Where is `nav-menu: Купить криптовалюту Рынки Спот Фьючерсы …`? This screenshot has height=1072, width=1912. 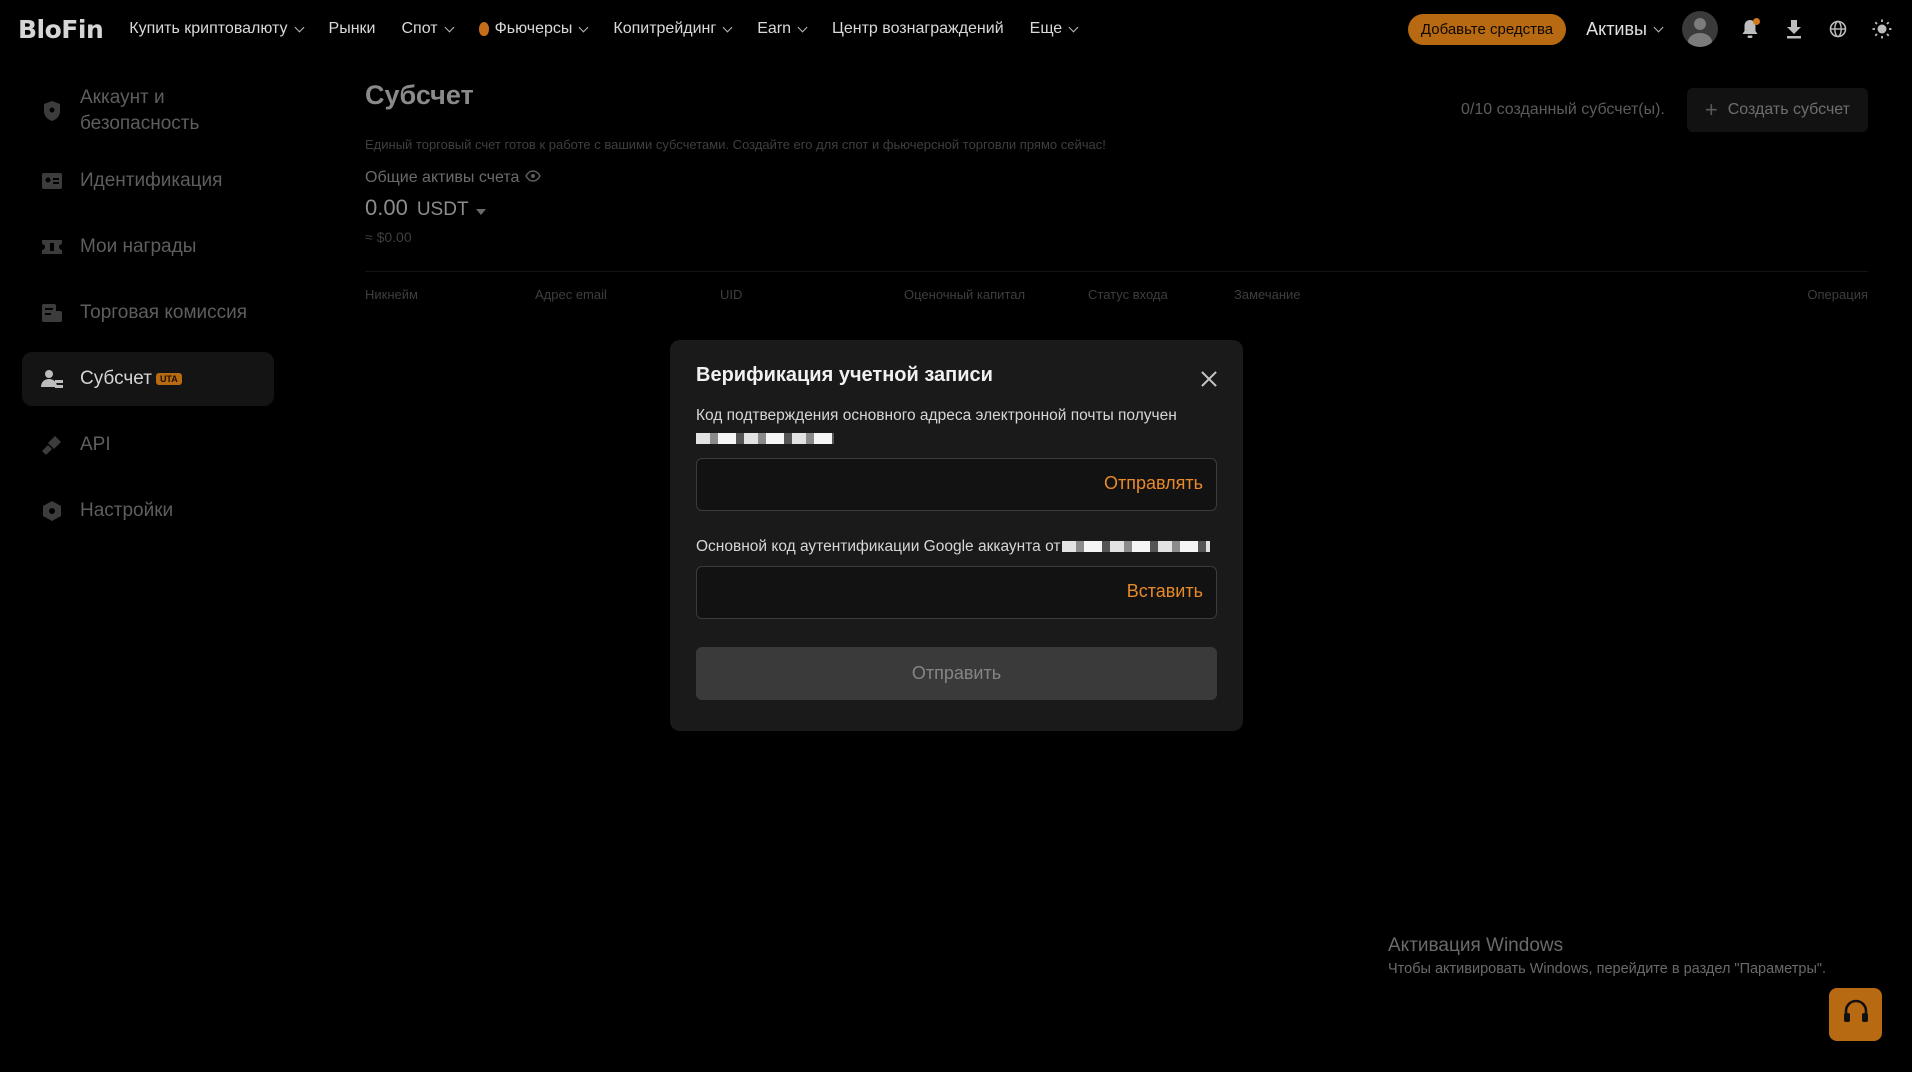
nav-menu: Купить криптовалюту Рынки Спот Фьючерсы … is located at coordinates (604, 29).